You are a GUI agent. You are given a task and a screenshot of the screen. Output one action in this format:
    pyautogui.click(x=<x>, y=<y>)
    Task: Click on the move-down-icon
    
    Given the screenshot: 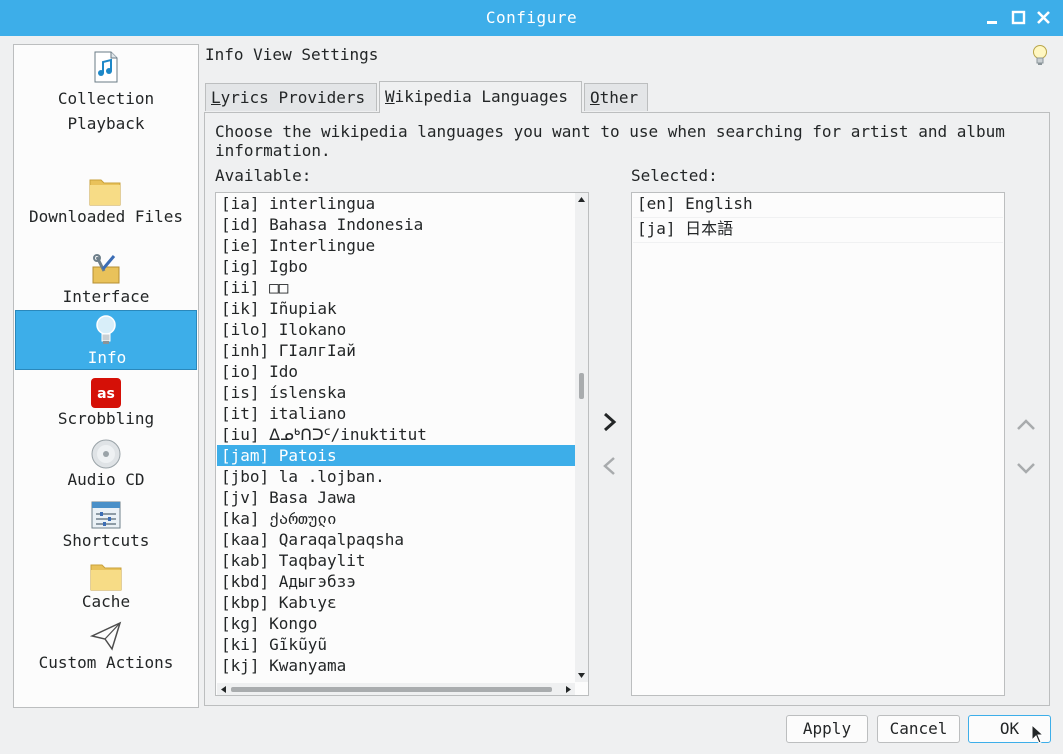 What is the action you would take?
    pyautogui.click(x=1026, y=468)
    